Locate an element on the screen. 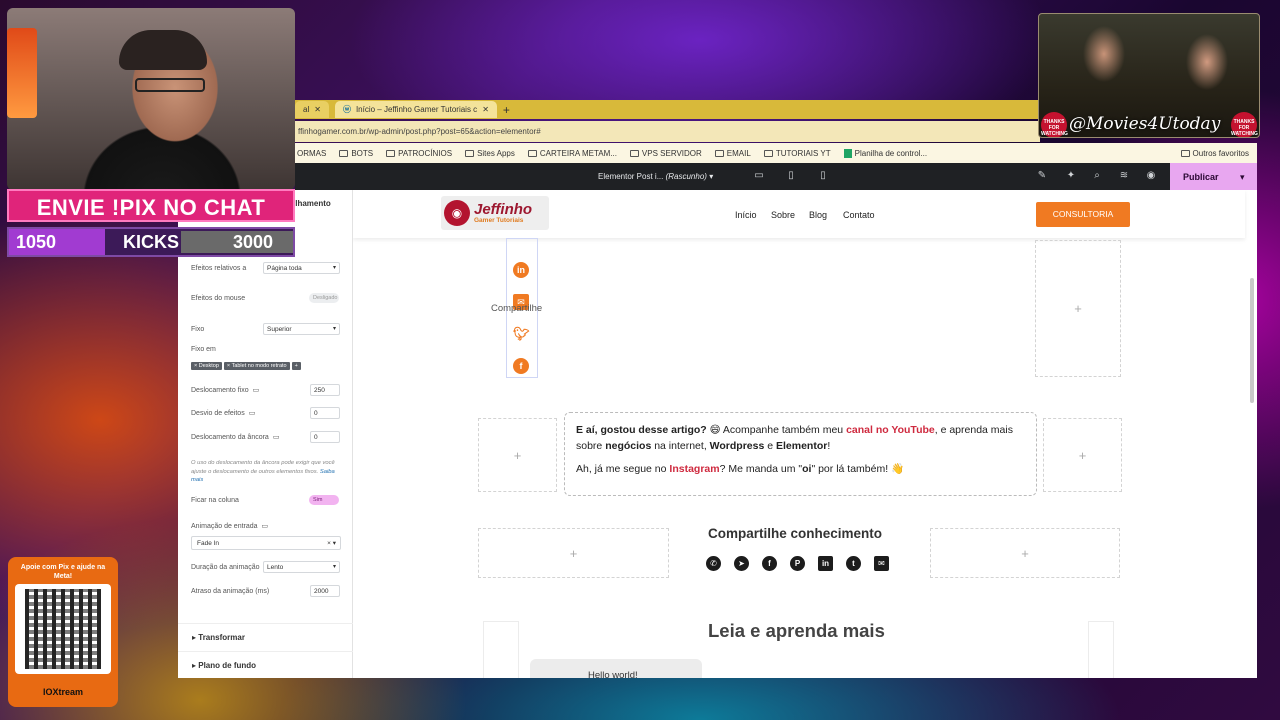 This screenshot has height=720, width=1280. section-label: Plano de fundo is located at coordinates (227, 665).